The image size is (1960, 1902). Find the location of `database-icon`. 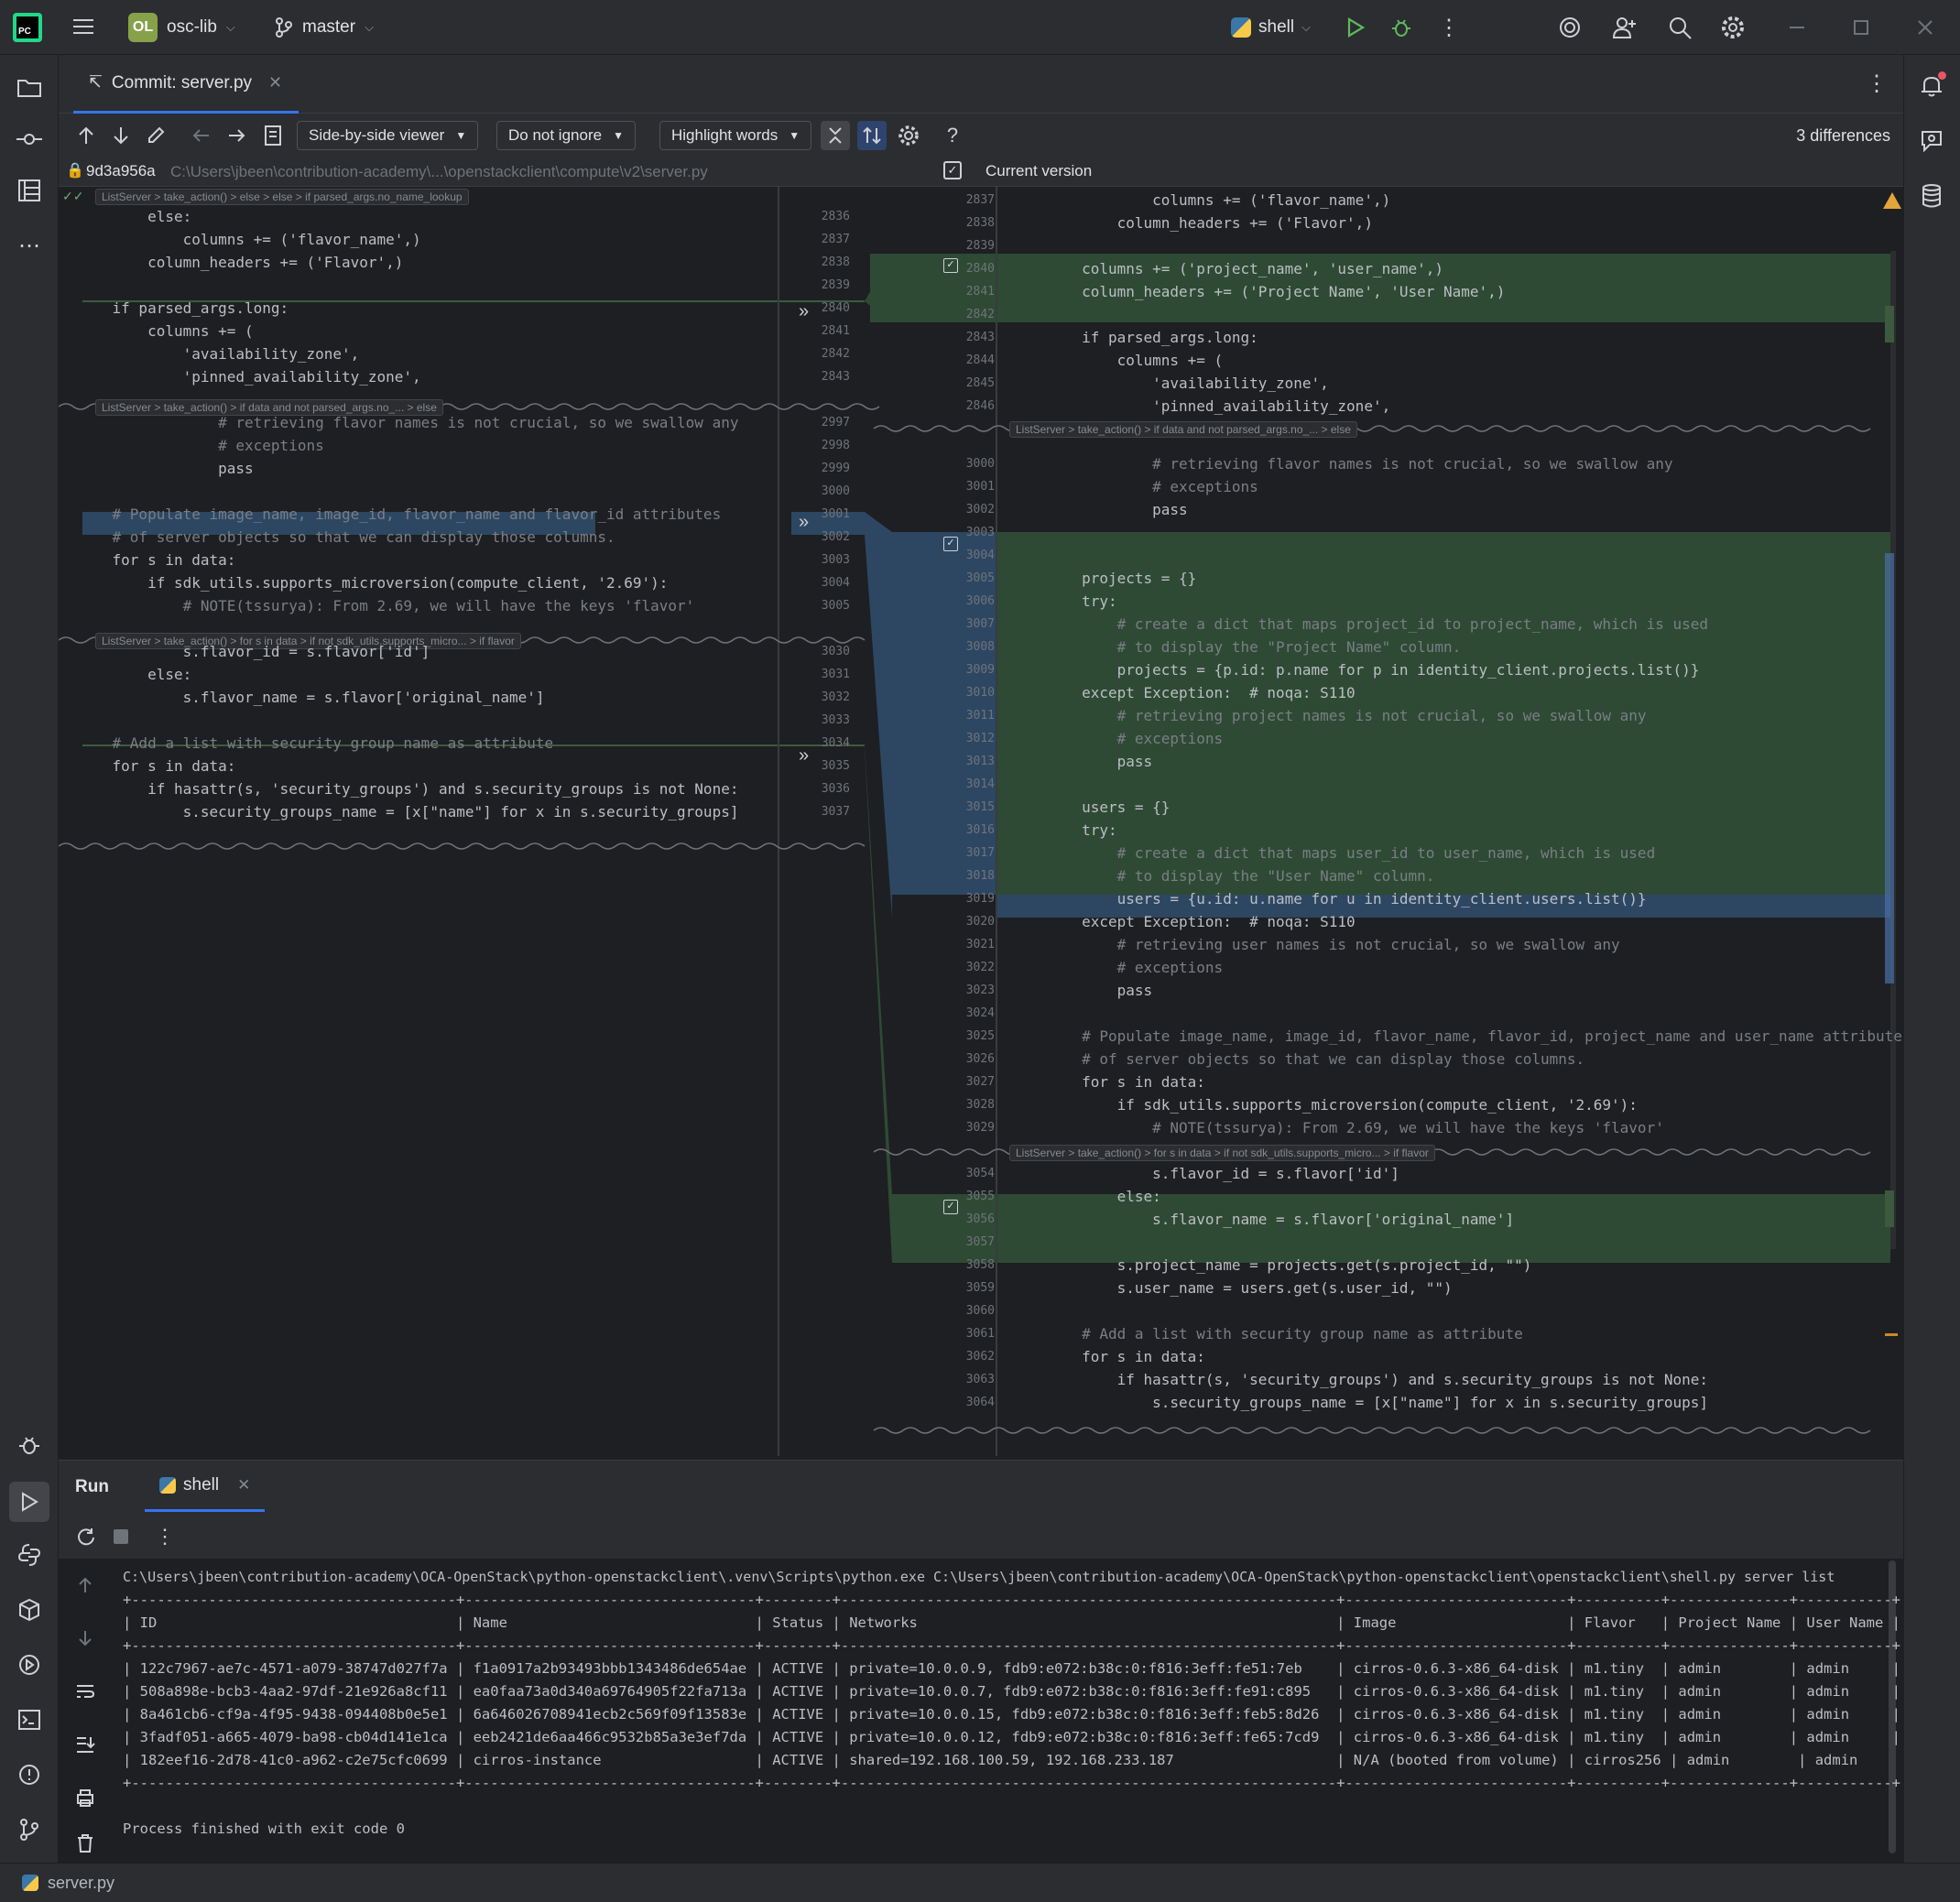

database-icon is located at coordinates (1931, 196).